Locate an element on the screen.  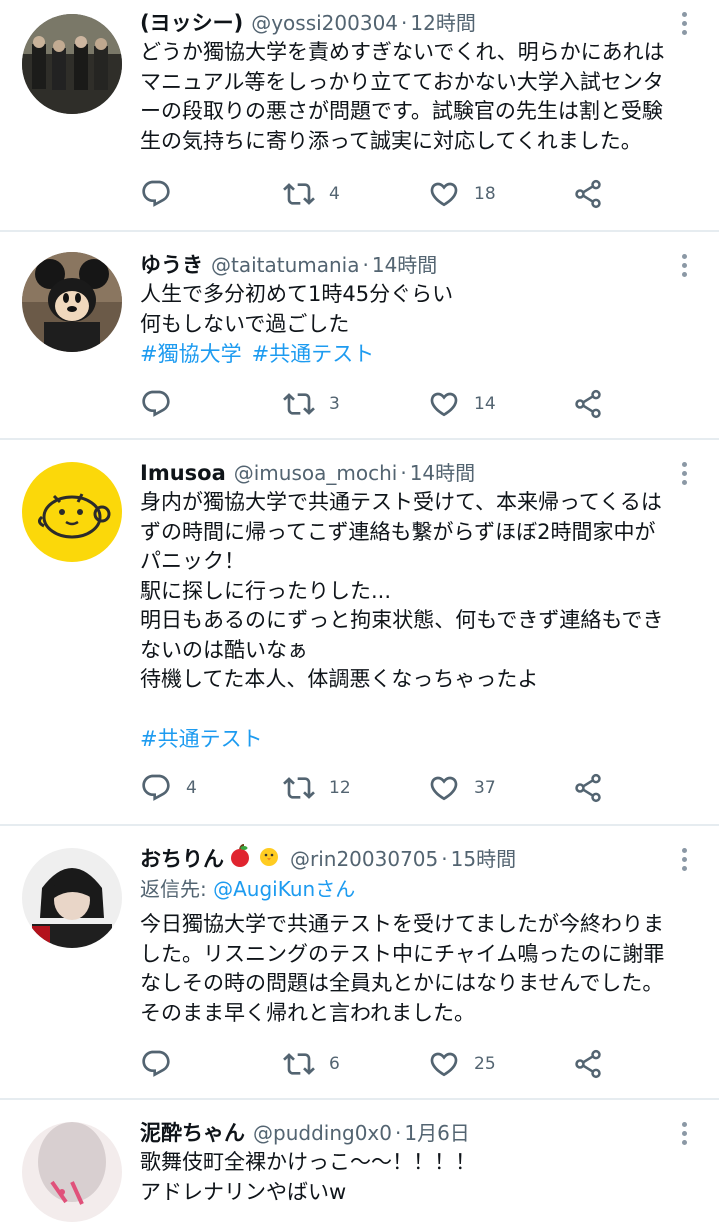
action-bar: 4 12 37 is located at coordinates (384, 788).